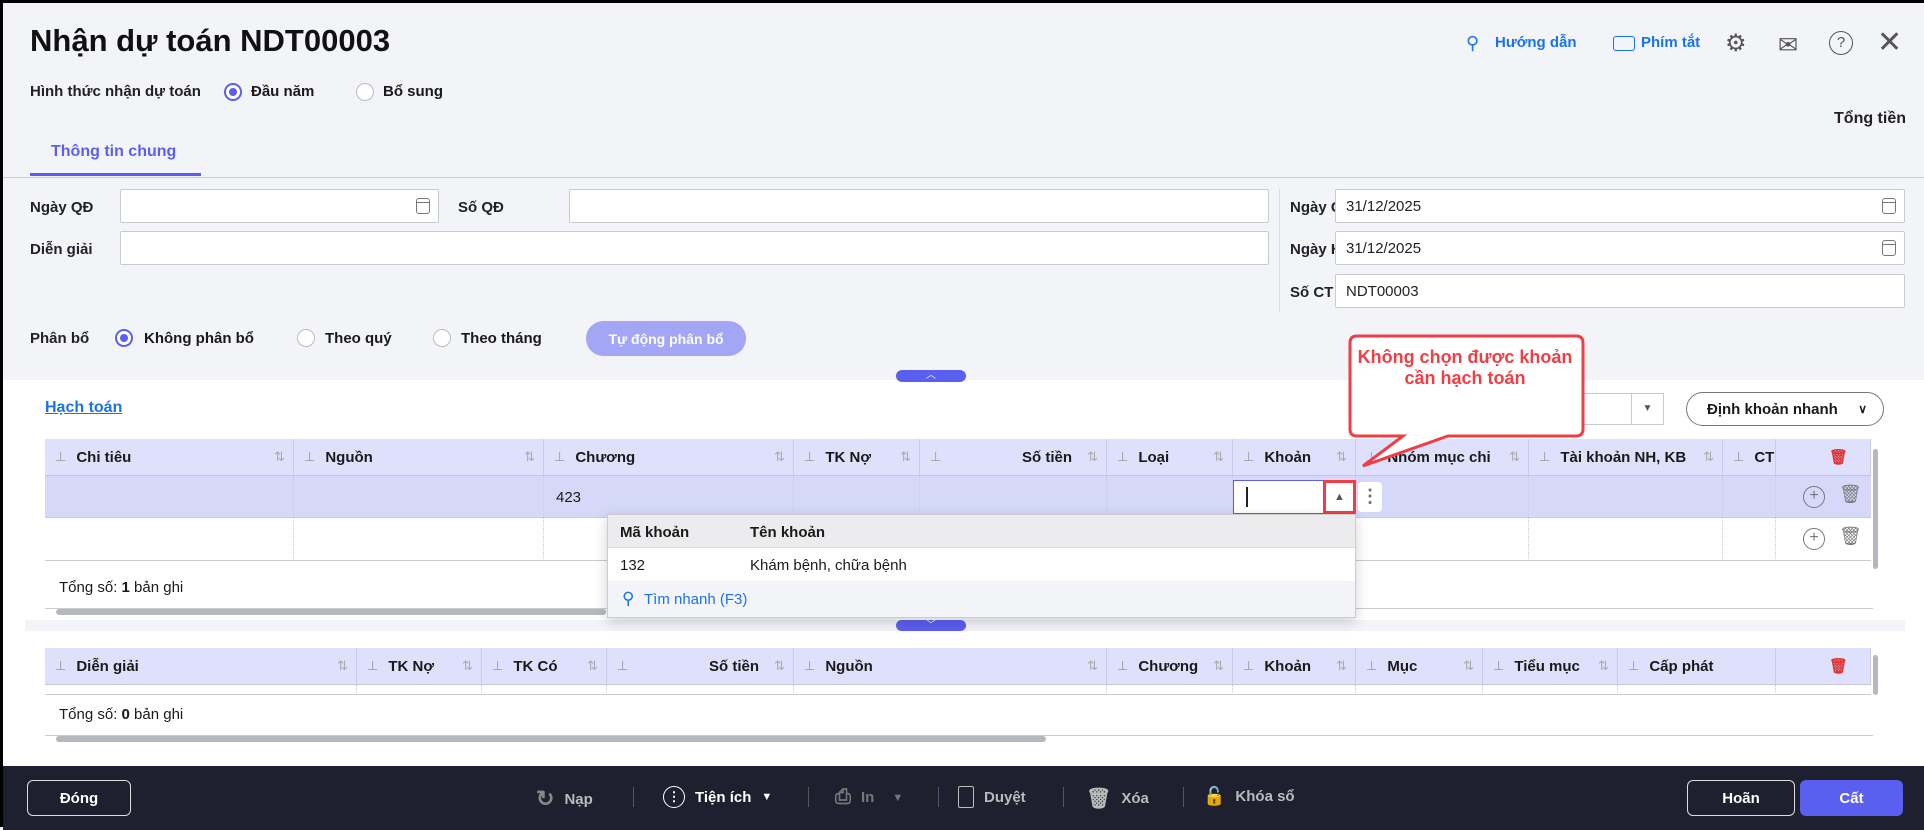 The width and height of the screenshot is (1924, 830). I want to click on radio-theo-thang, so click(442, 338).